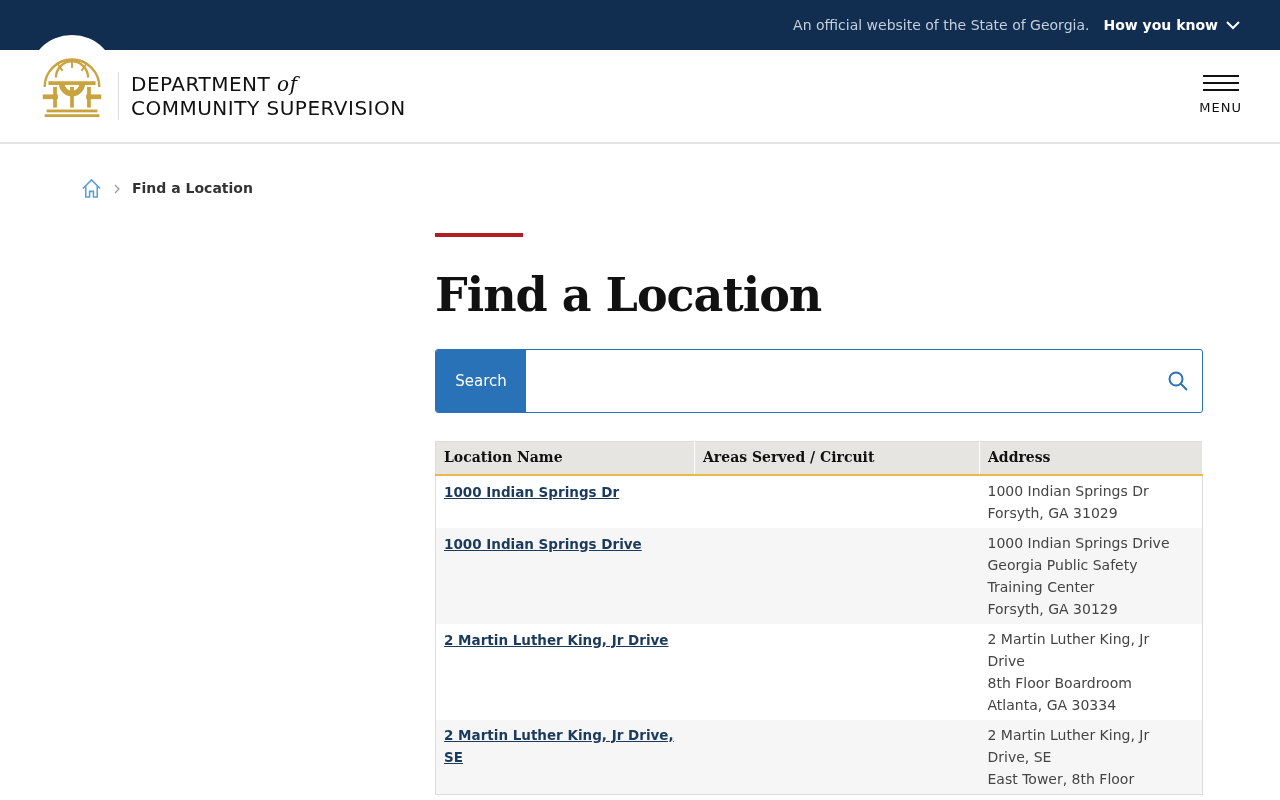 The image size is (1280, 800). What do you see at coordinates (1079, 543) in the screenshot?
I see `address-line: 1000 Indian Springs Drive` at bounding box center [1079, 543].